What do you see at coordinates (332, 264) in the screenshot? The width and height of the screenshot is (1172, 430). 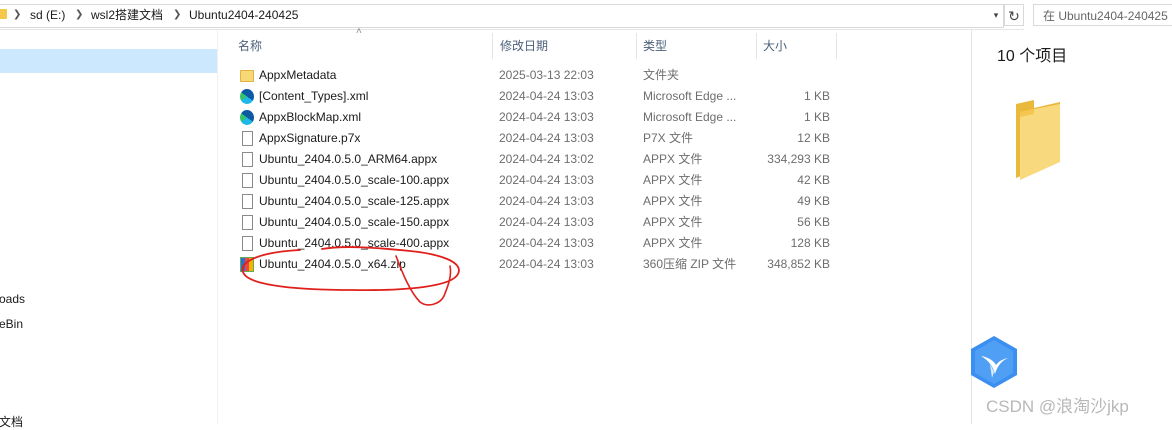 I see `file-name: Ubuntu_2404.0.5.0_x64.zip` at bounding box center [332, 264].